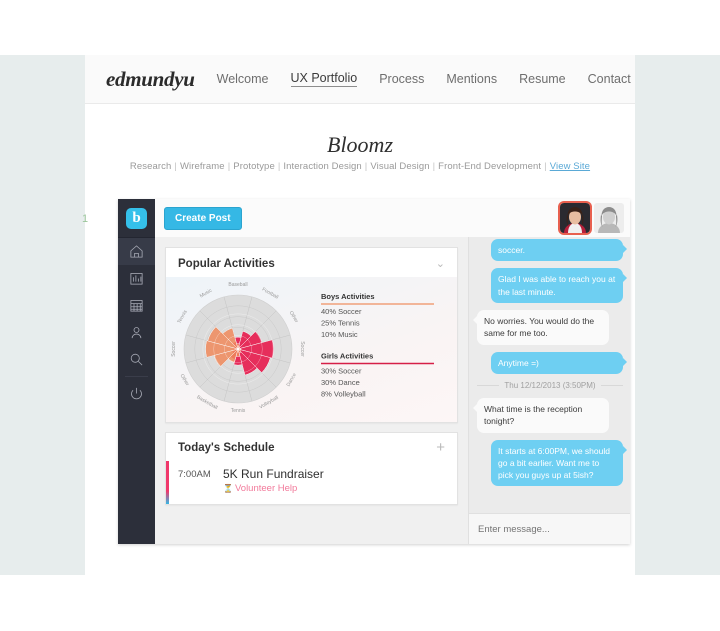 The height and width of the screenshot is (631, 720). Describe the element at coordinates (136, 278) in the screenshot. I see `sidebar-item-reports` at that location.